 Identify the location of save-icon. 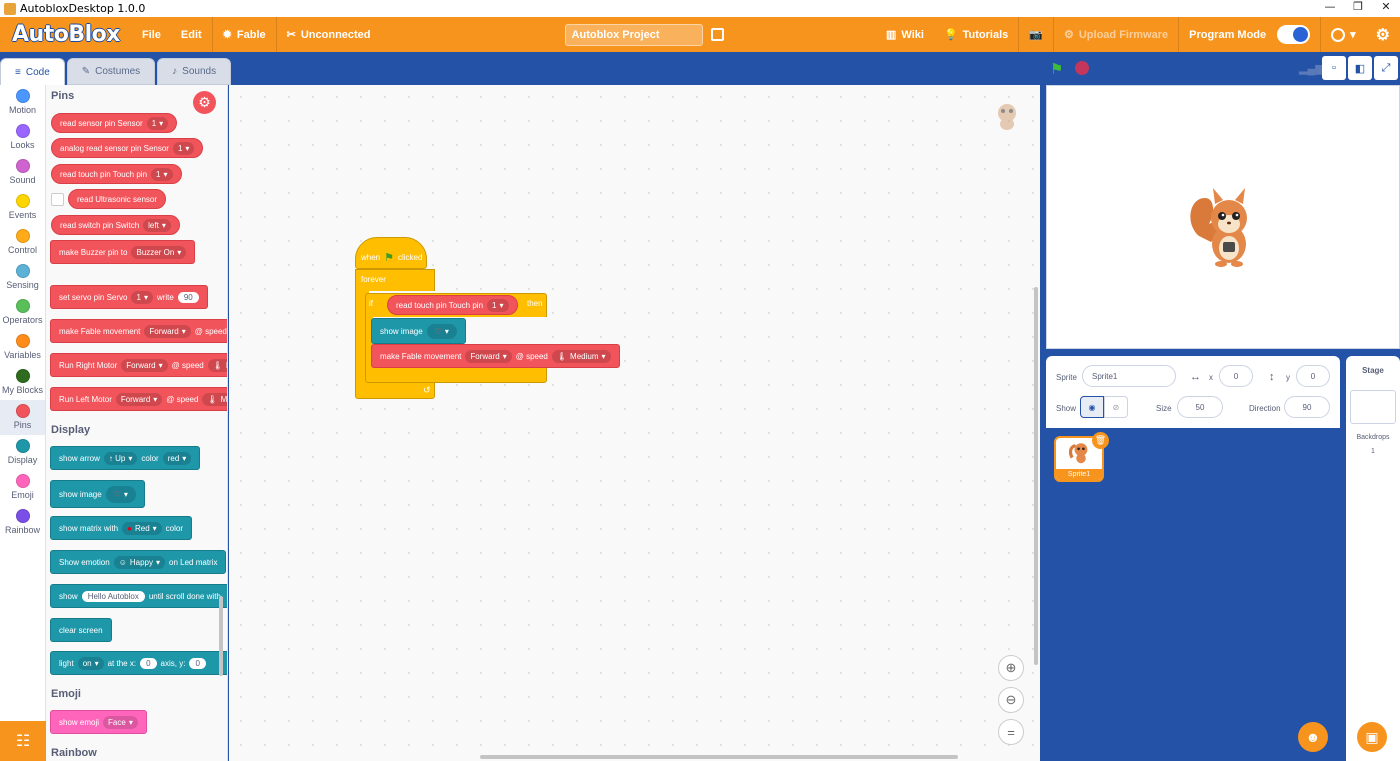
(717, 34).